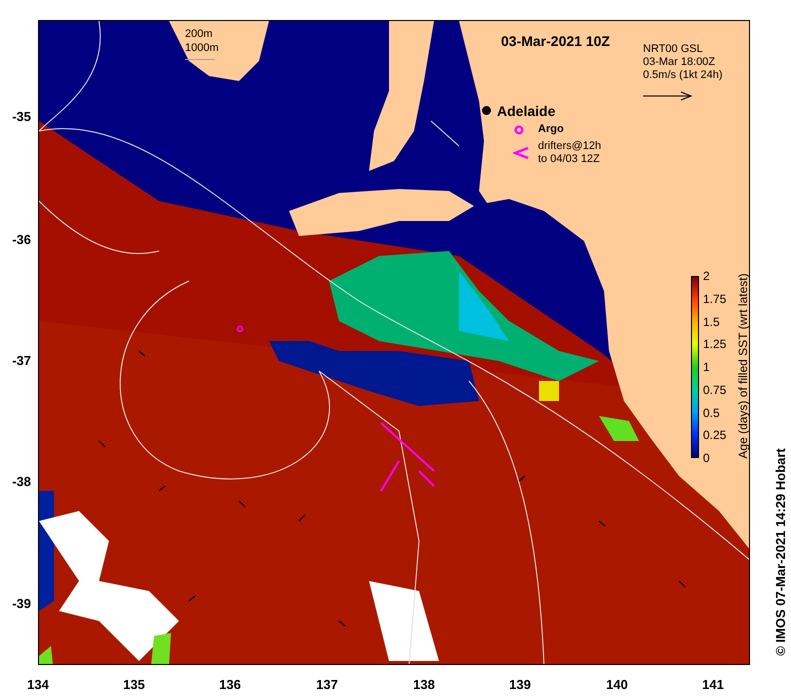  What do you see at coordinates (569, 159) in the screenshot?
I see `legend-label: to 04/03 12Z` at bounding box center [569, 159].